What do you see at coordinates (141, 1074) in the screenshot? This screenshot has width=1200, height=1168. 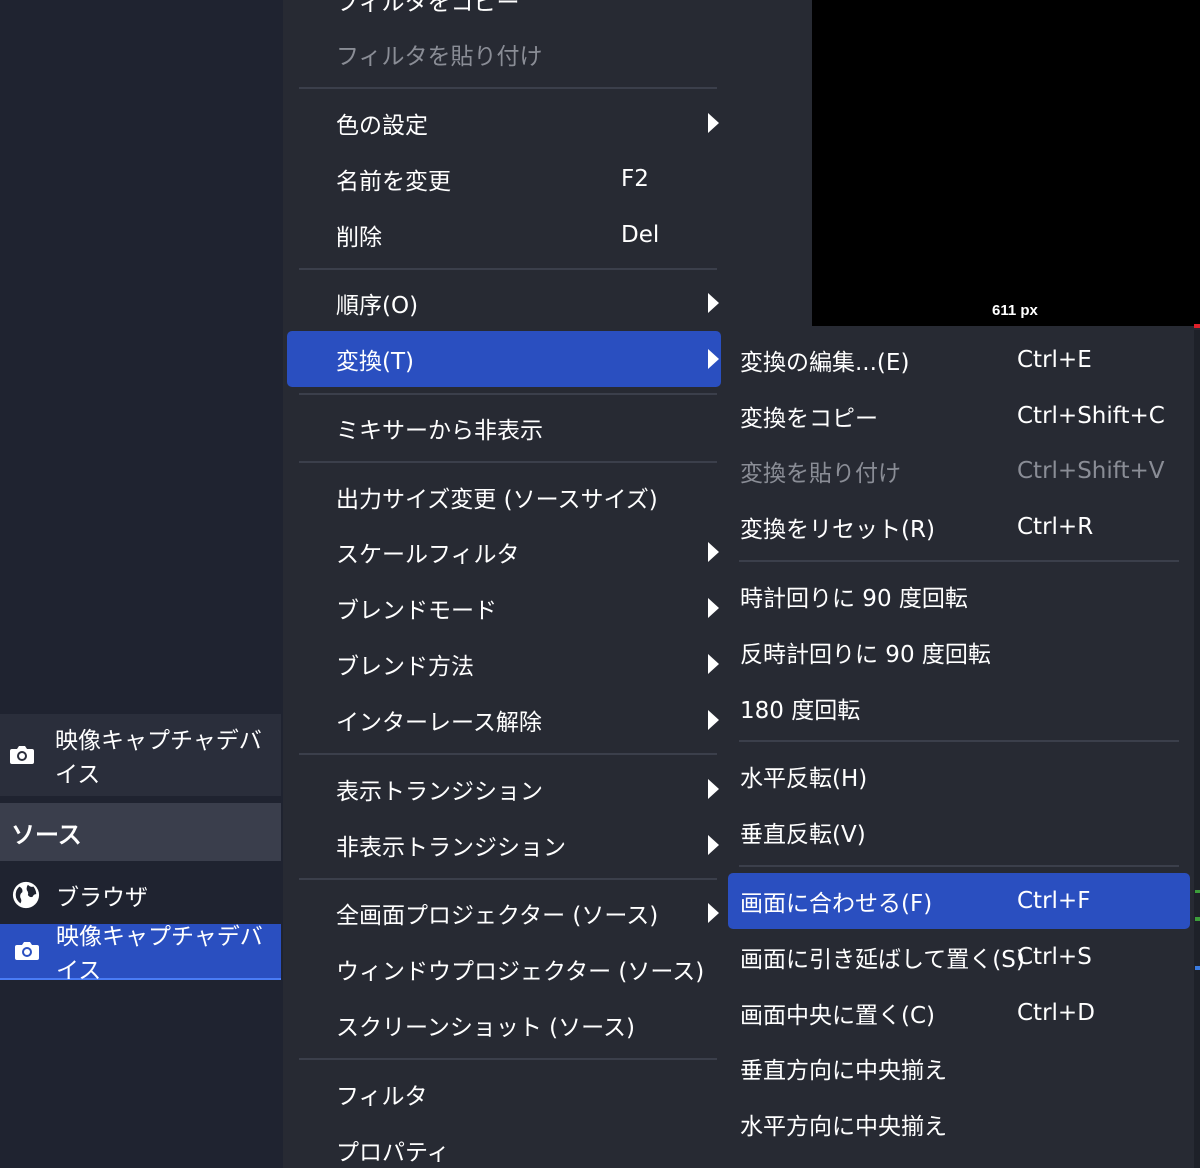 I see `sources-list-empty-area` at bounding box center [141, 1074].